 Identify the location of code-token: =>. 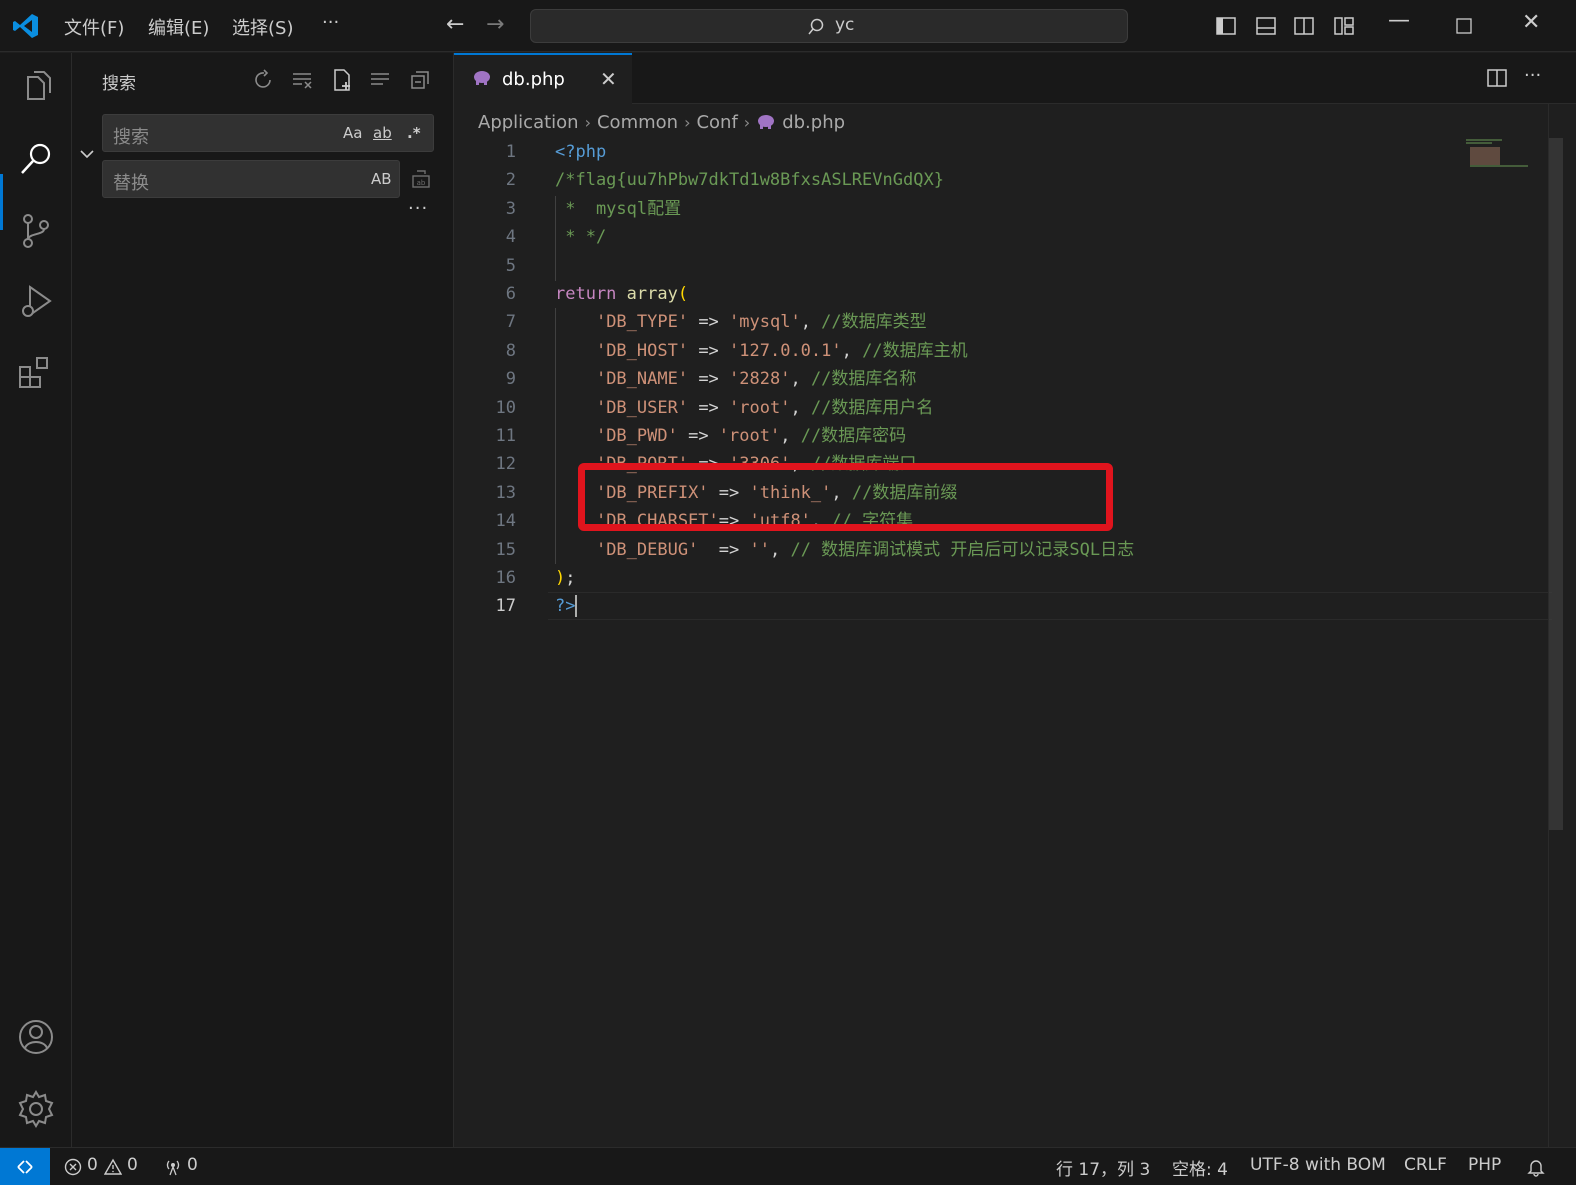
(709, 379).